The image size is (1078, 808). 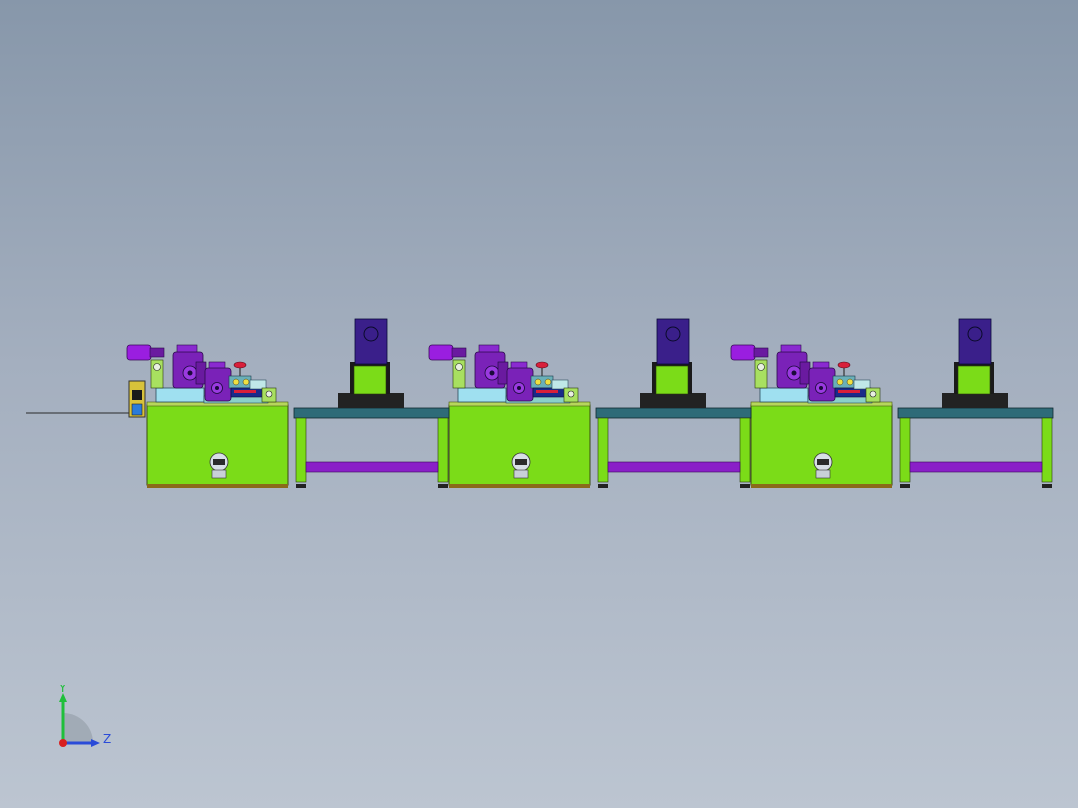 I want to click on conveyor-tables, so click(x=673, y=403).